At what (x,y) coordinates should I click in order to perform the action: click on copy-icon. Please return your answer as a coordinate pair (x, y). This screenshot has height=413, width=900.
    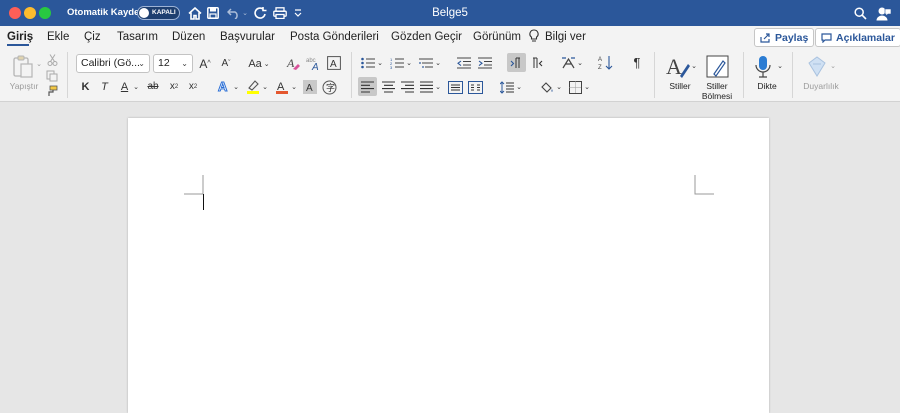
    Looking at the image, I should click on (52, 76).